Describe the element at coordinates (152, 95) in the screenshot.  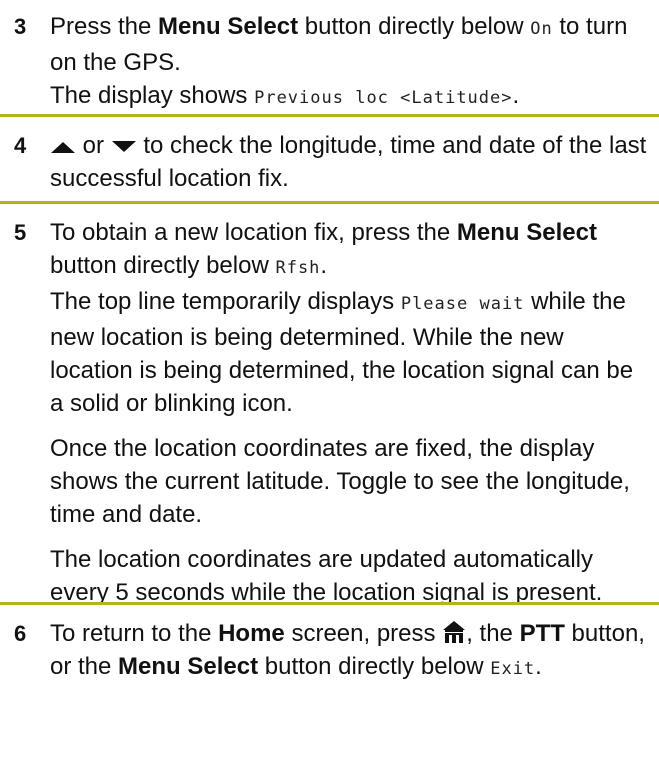
I see `text: The display shows` at that location.